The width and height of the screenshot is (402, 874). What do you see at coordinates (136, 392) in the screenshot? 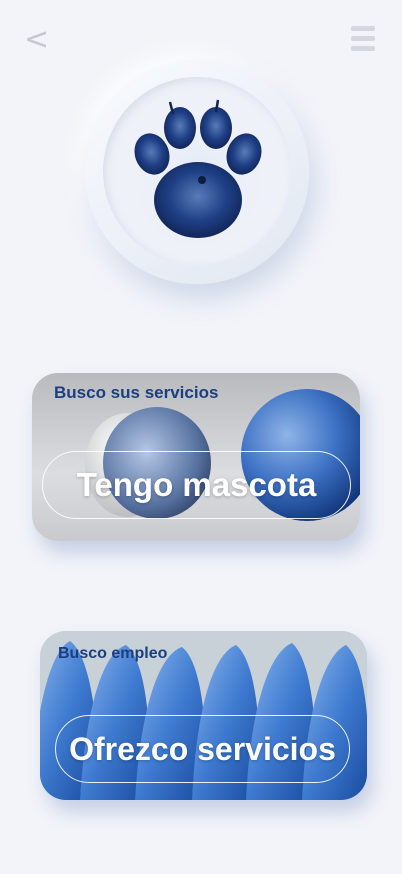
I see `card-subtitle: Busco sus servicios` at bounding box center [136, 392].